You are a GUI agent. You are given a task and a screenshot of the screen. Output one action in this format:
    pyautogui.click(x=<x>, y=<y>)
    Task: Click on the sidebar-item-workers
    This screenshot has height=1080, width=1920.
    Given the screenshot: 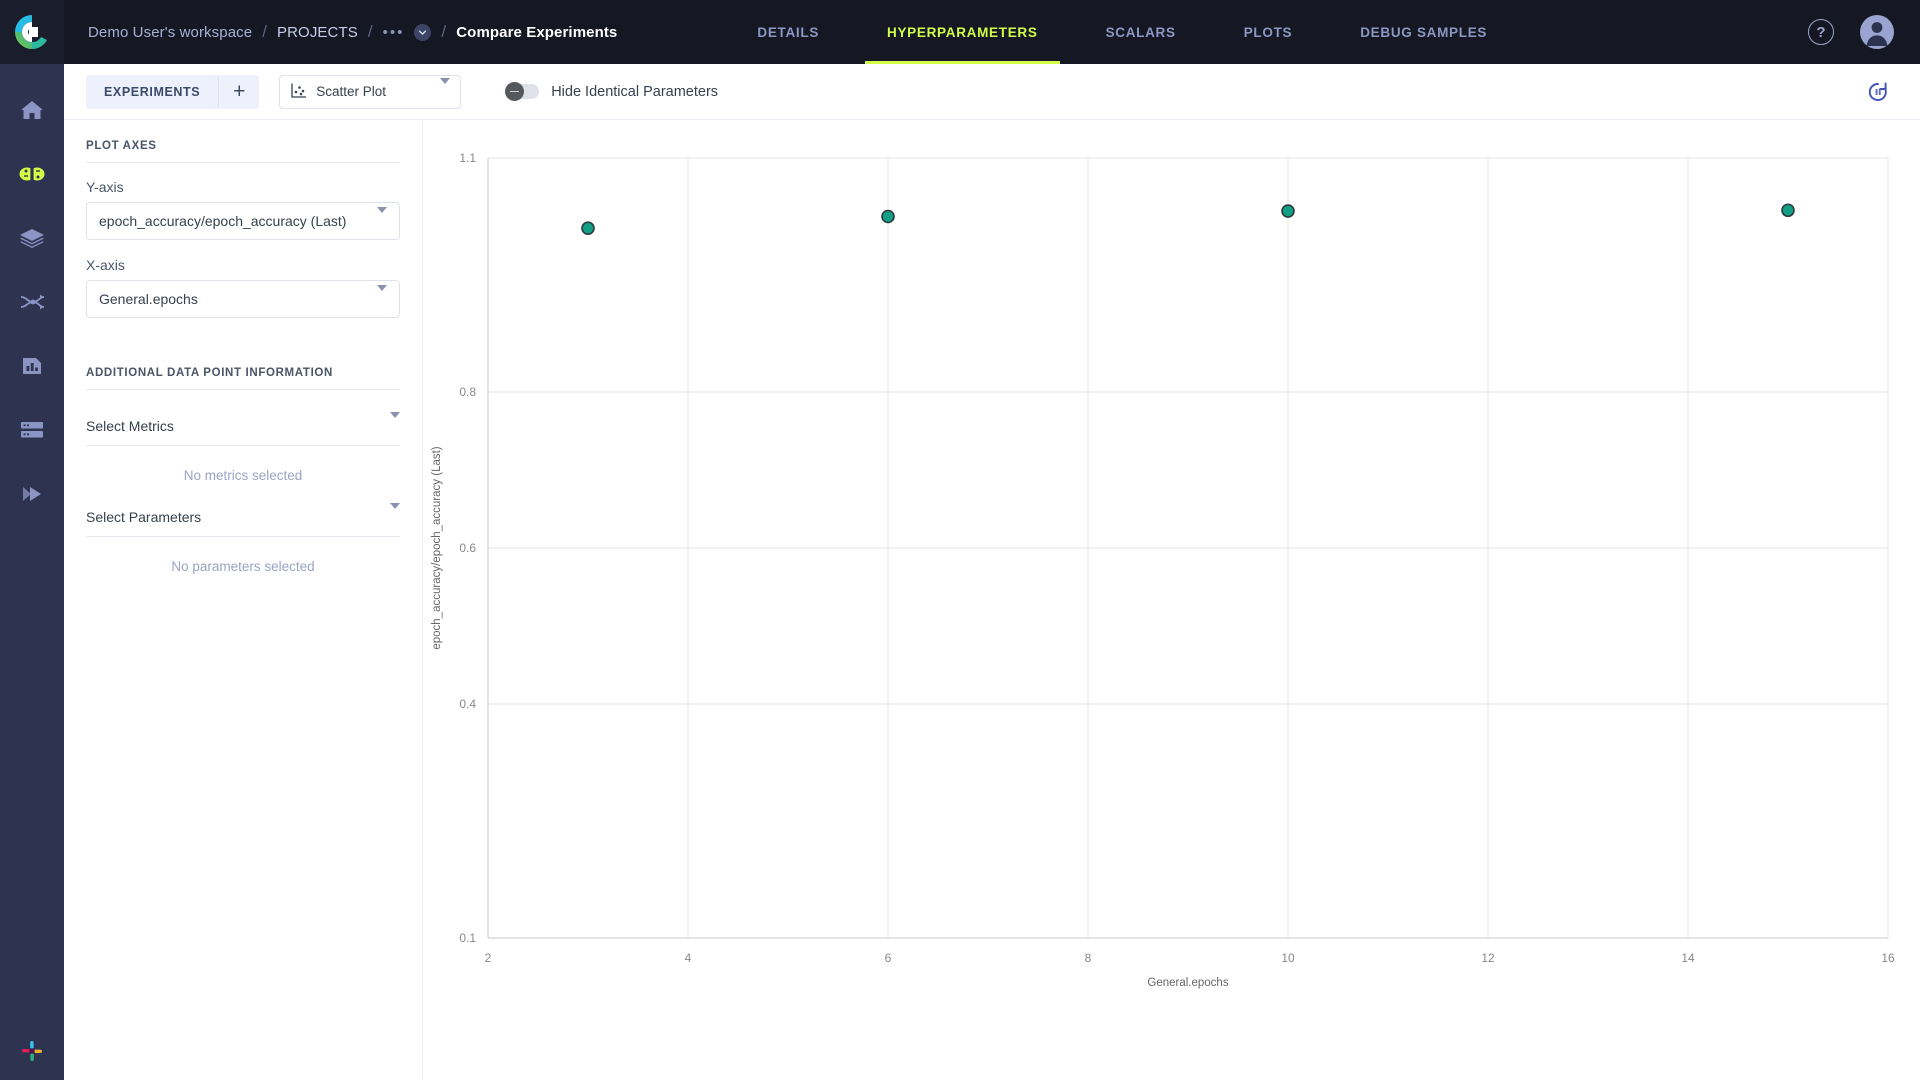 What is the action you would take?
    pyautogui.click(x=32, y=430)
    